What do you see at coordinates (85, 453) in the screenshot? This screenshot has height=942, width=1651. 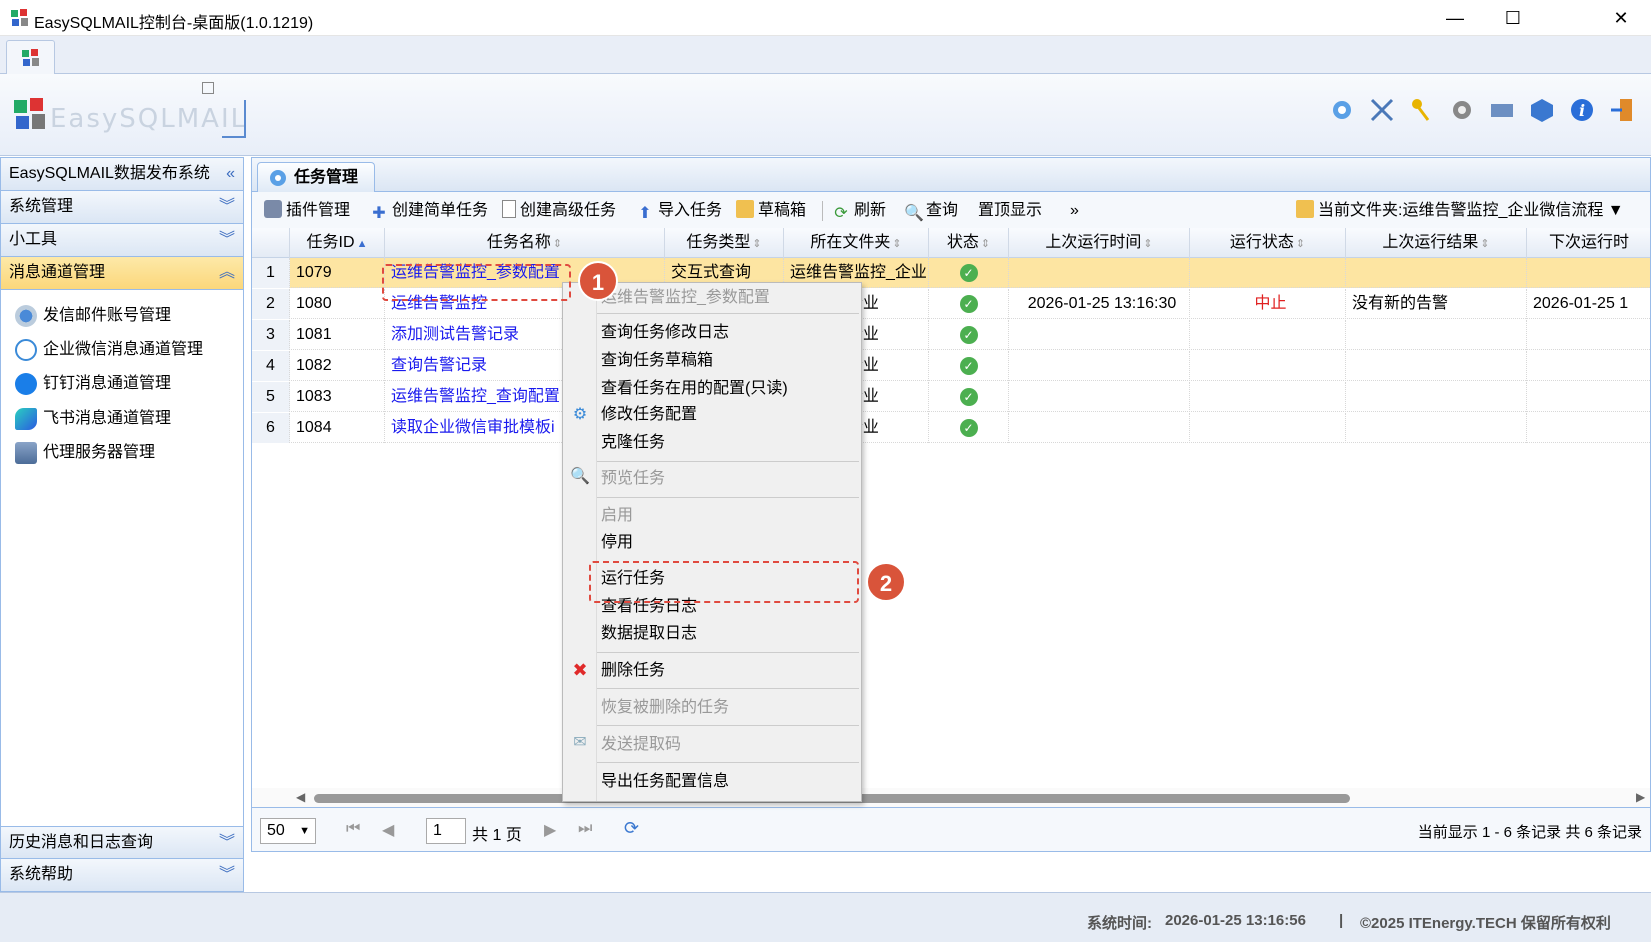 I see `sidebar-item-proxy: 代理服务器管理` at bounding box center [85, 453].